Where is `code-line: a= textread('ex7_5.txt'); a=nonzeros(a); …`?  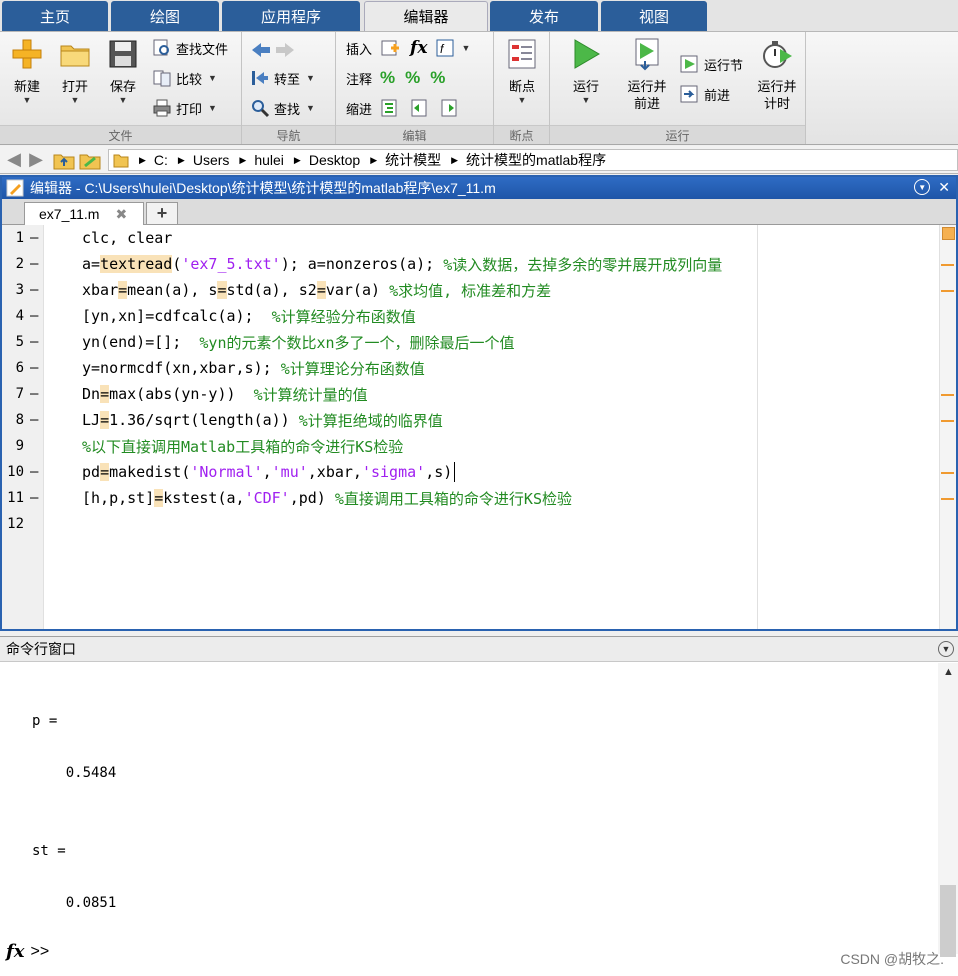
code-line: a= textread('ex7_5.txt'); a=nonzeros(a); … is located at coordinates (402, 264).